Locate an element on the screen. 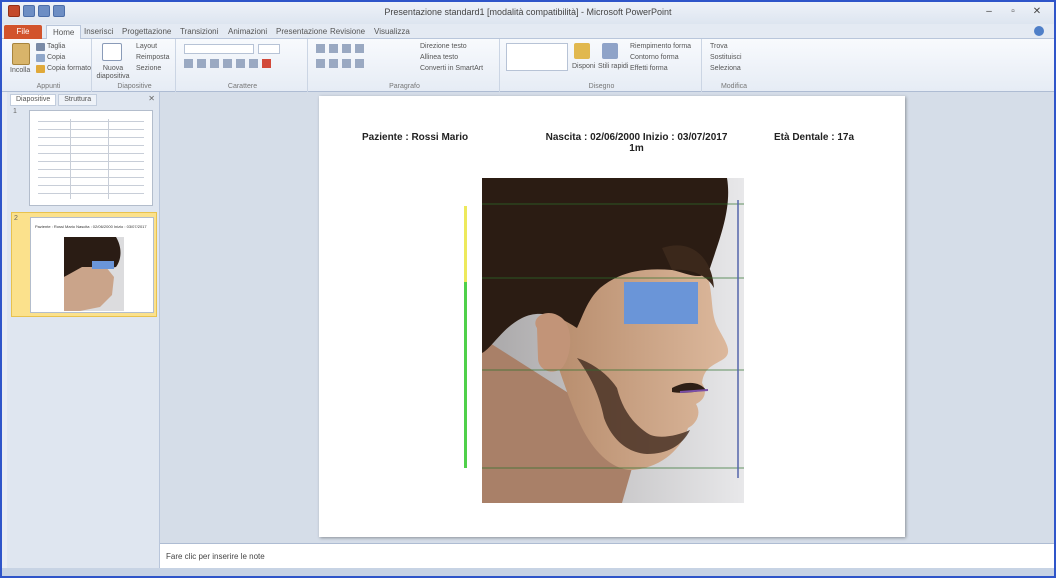 The image size is (1056, 578). thumbnail-face-image is located at coordinates (94, 274).